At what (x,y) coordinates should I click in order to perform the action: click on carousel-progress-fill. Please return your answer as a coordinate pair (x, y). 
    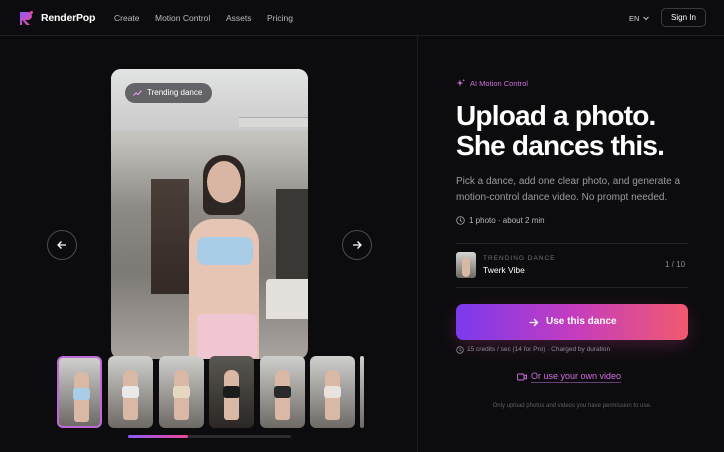
    Looking at the image, I should click on (158, 436).